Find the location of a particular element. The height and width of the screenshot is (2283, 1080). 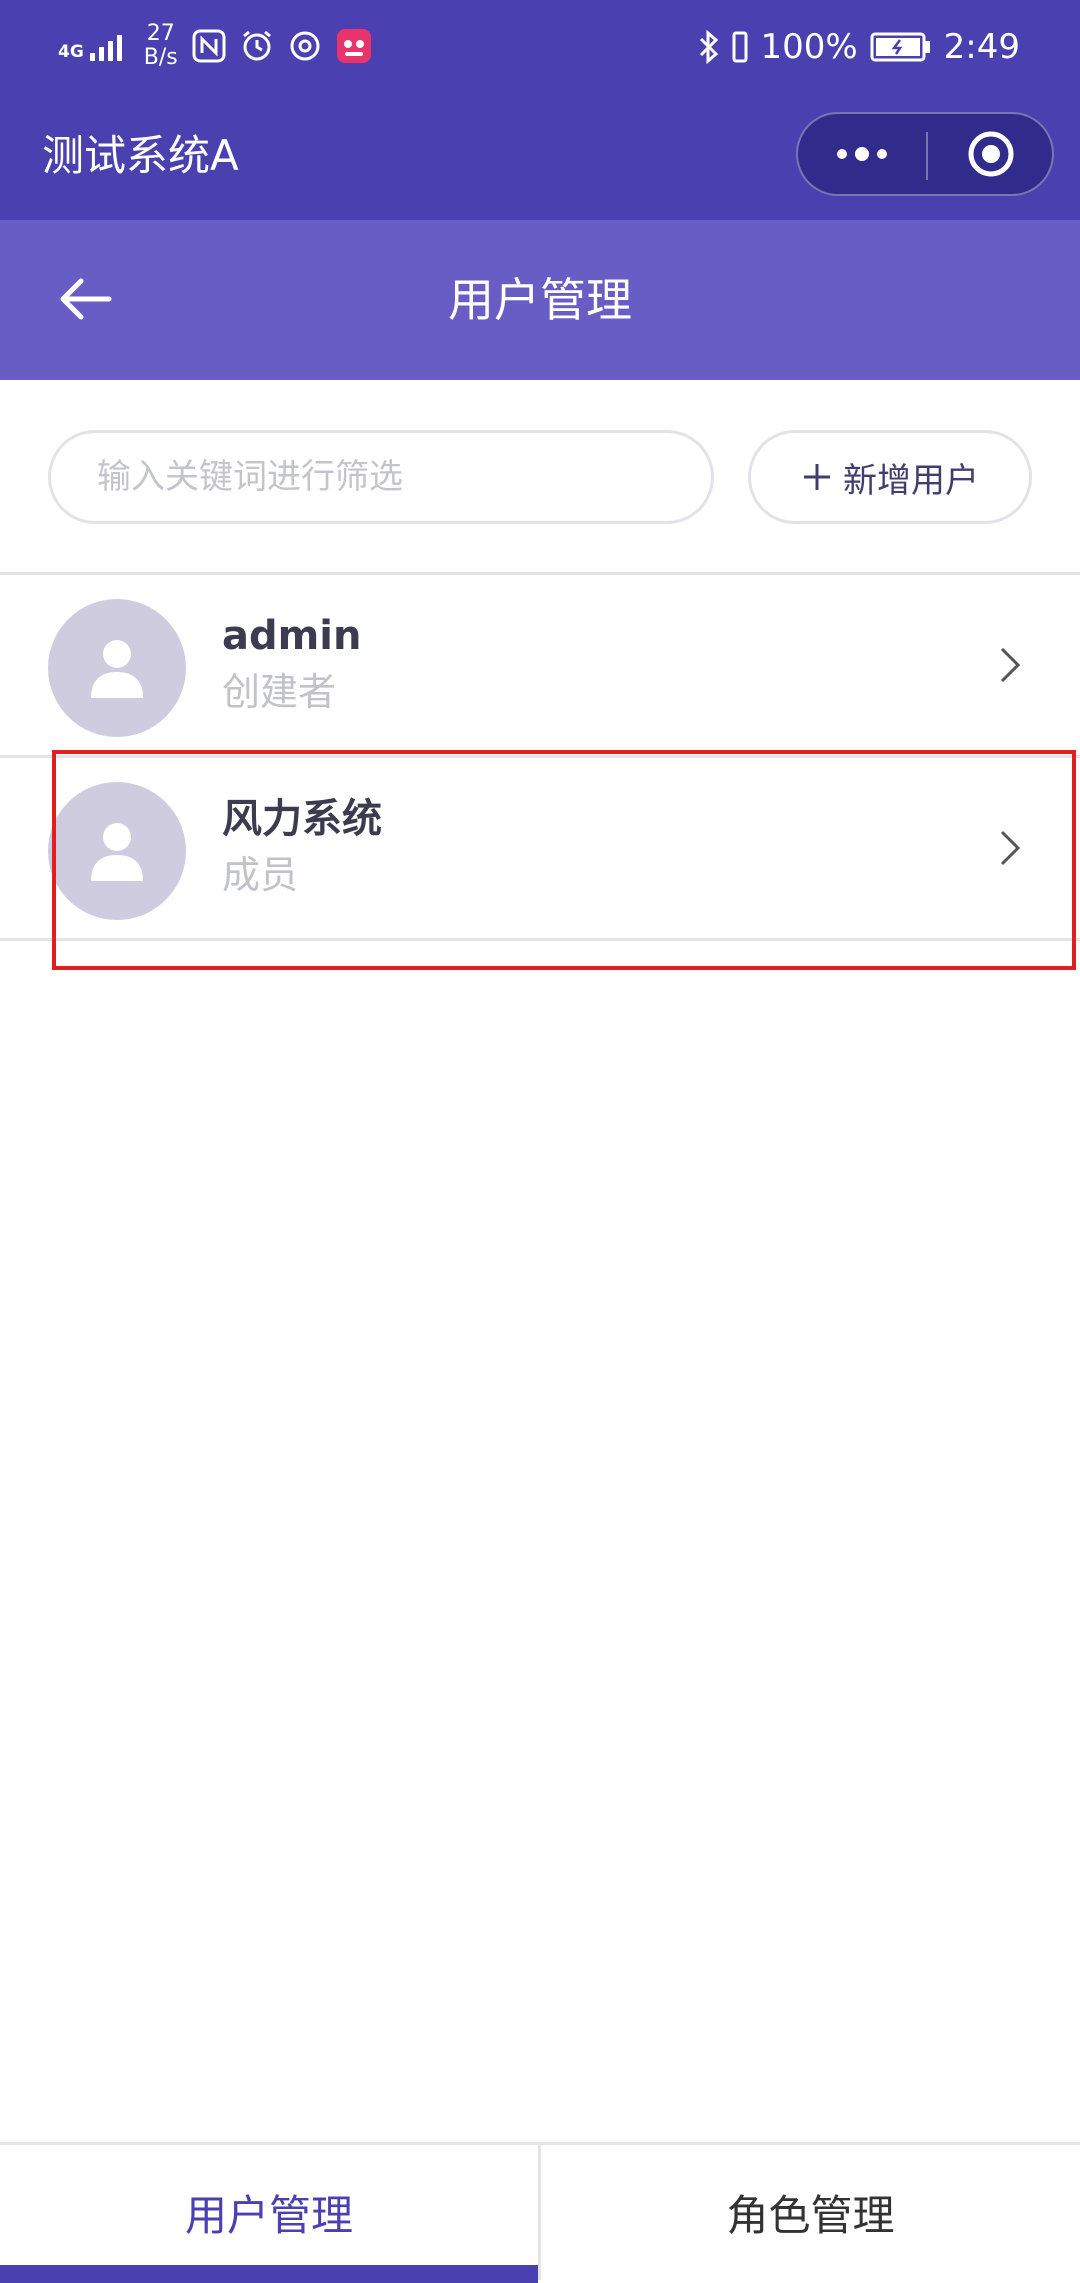

search-input is located at coordinates (381, 477).